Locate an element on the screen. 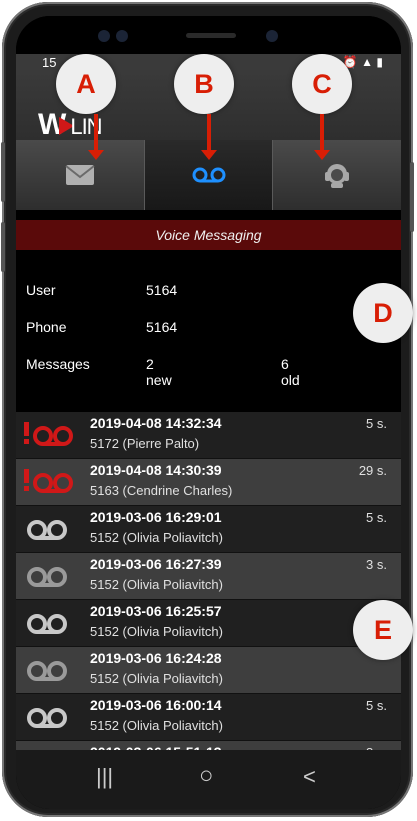  voicemail-date: 2019-03-06 16:00:14 is located at coordinates (156, 705).